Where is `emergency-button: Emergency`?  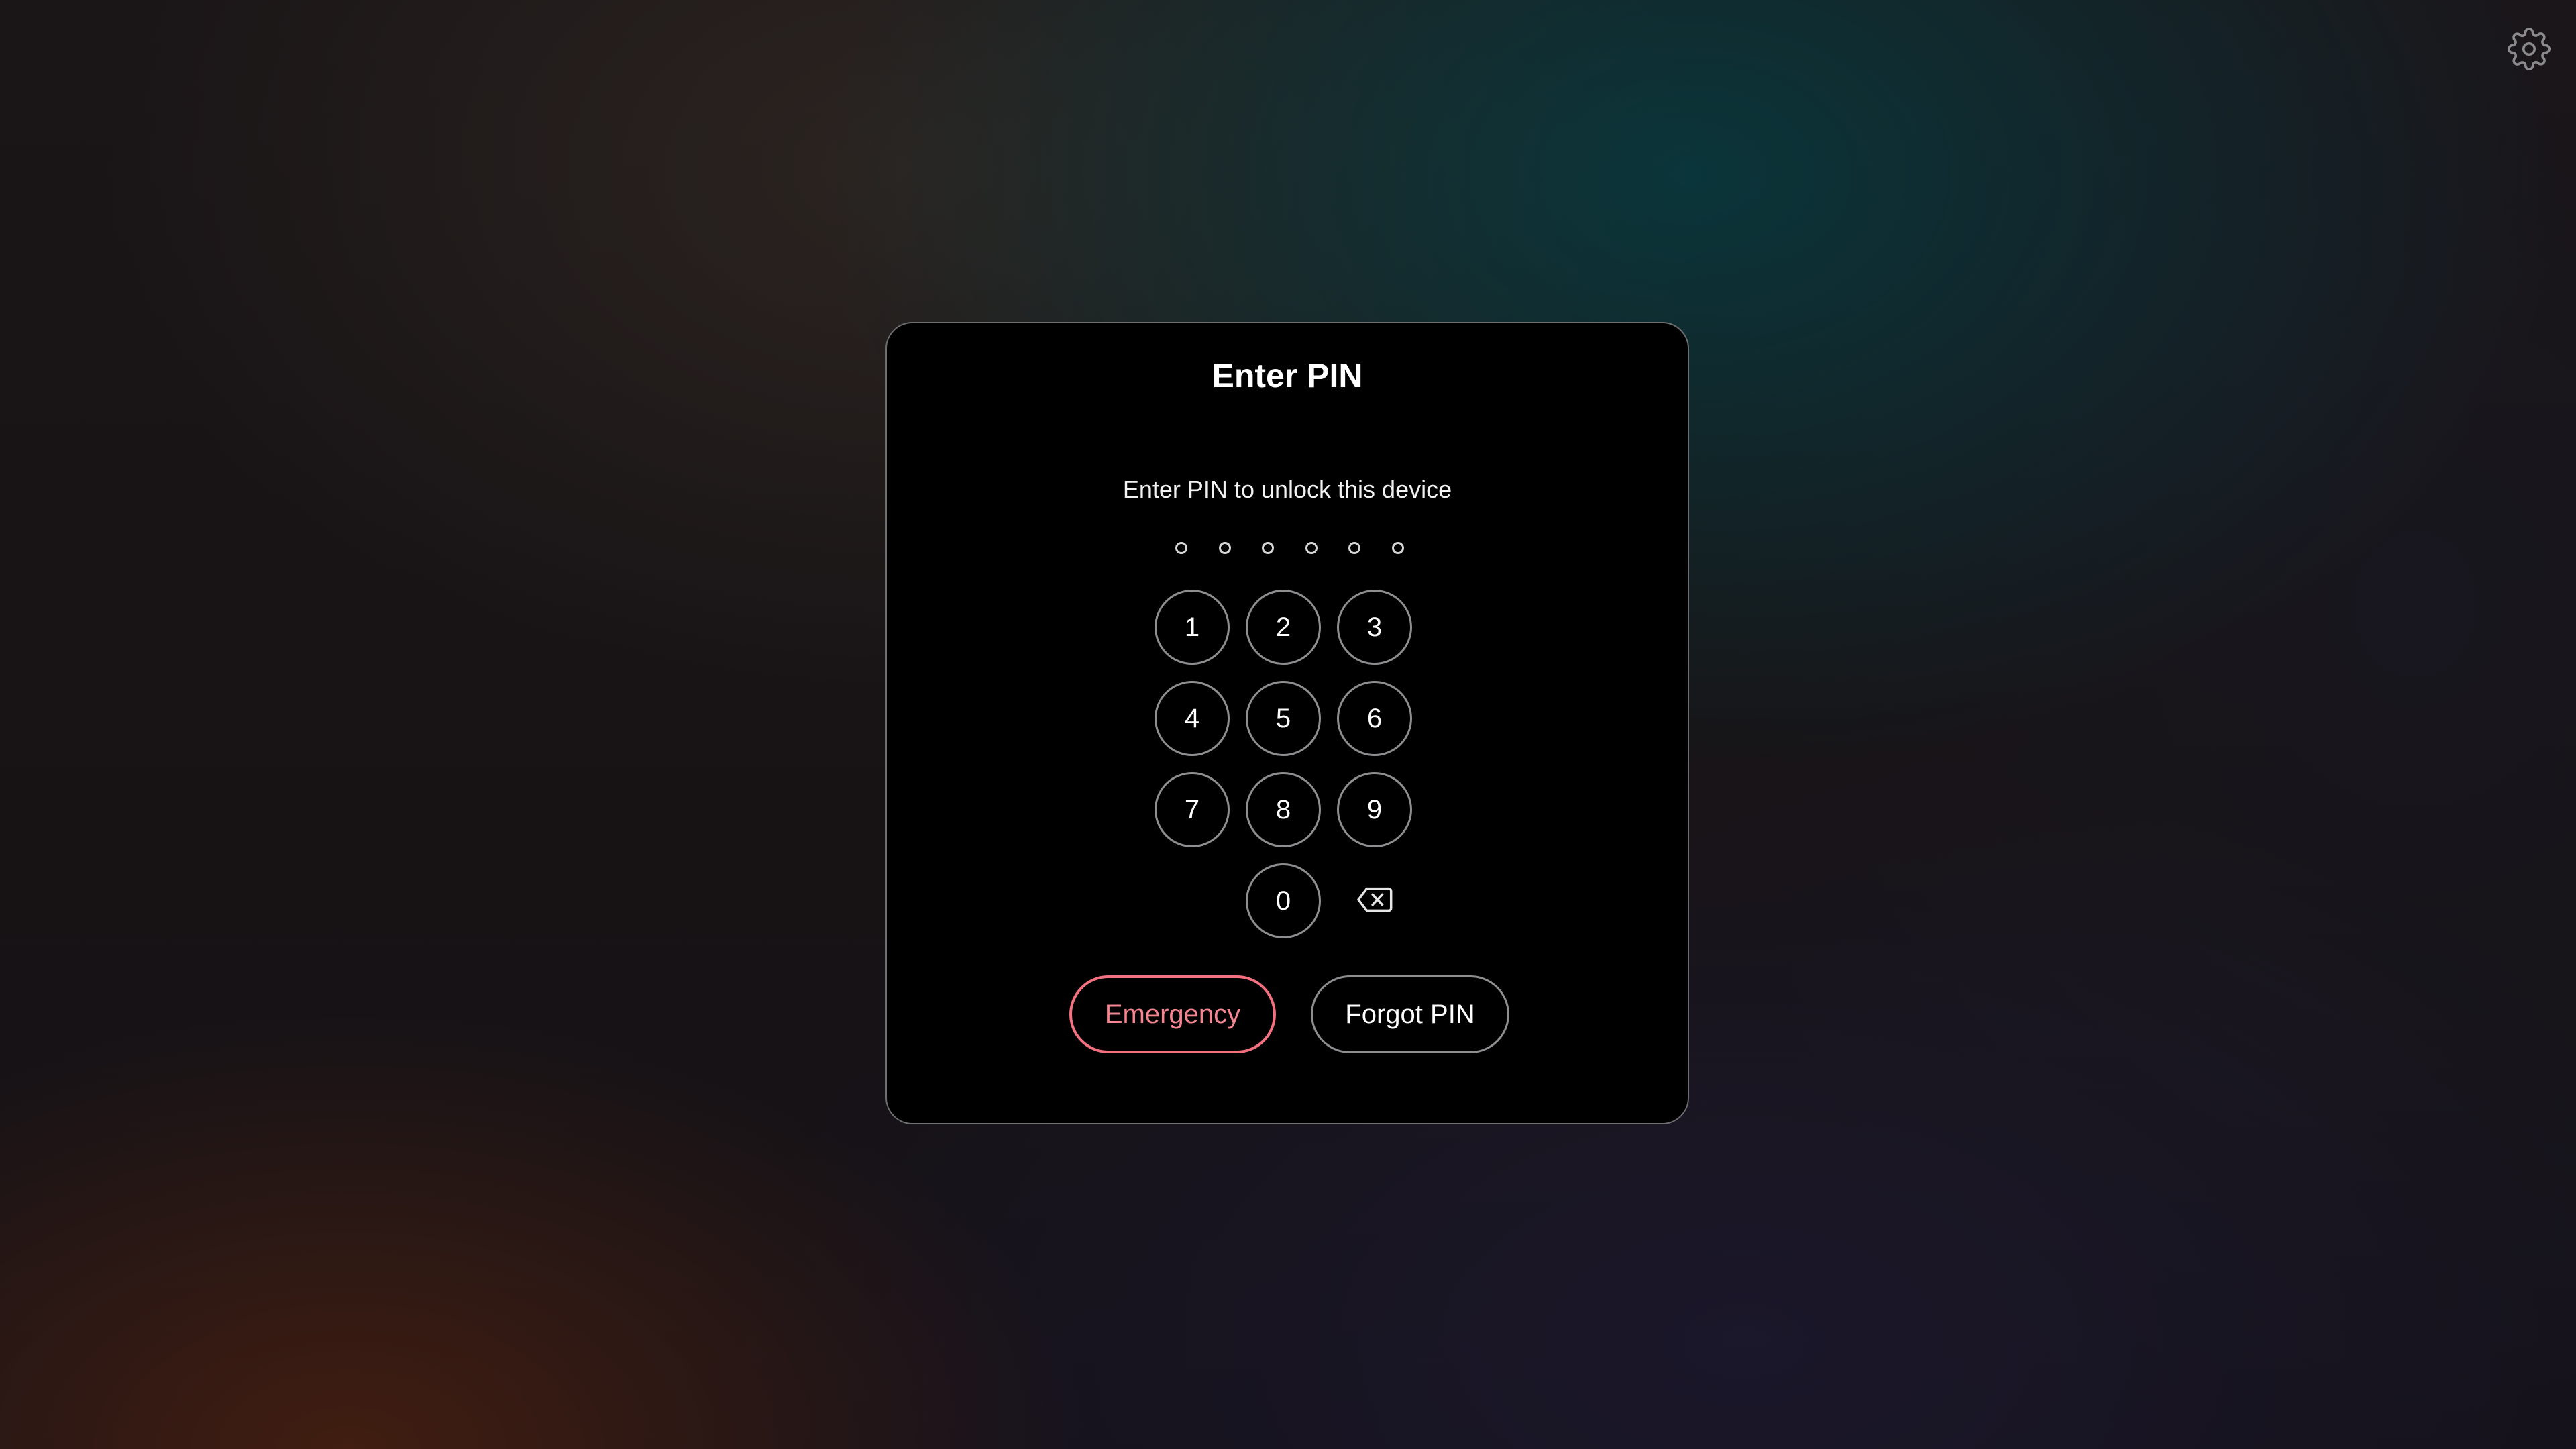
emergency-button: Emergency is located at coordinates (1172, 1014).